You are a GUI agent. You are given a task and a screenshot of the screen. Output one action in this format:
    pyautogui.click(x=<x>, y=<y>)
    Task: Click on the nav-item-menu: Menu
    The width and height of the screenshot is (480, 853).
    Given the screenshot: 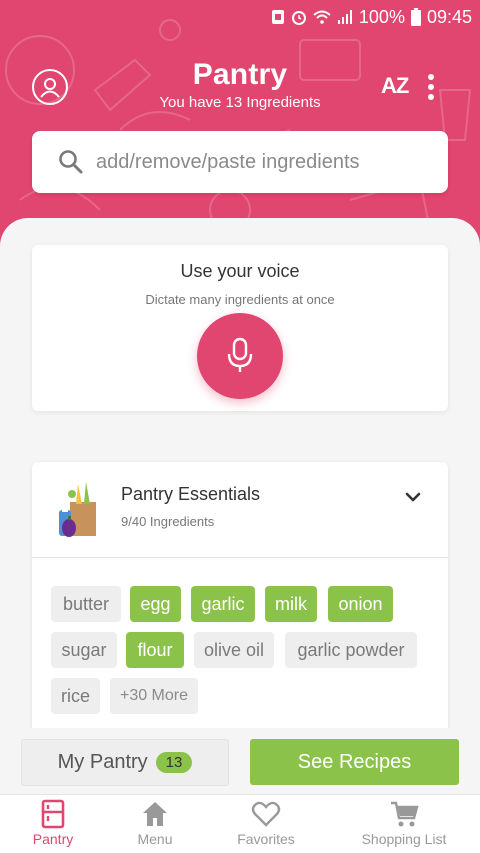 What is the action you would take?
    pyautogui.click(x=155, y=823)
    